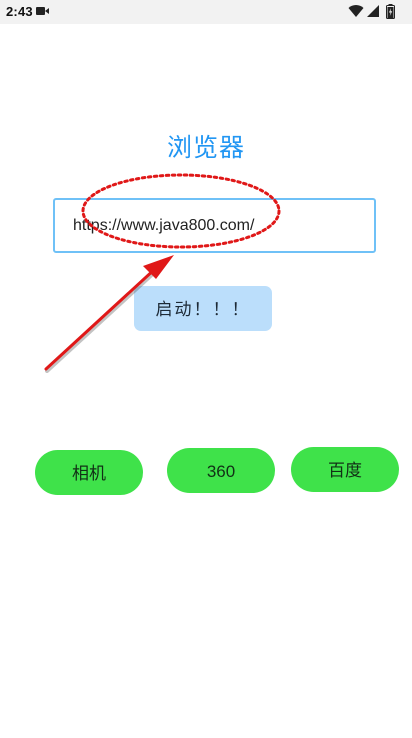 The width and height of the screenshot is (412, 738). I want to click on screen-record-icon, so click(42, 11).